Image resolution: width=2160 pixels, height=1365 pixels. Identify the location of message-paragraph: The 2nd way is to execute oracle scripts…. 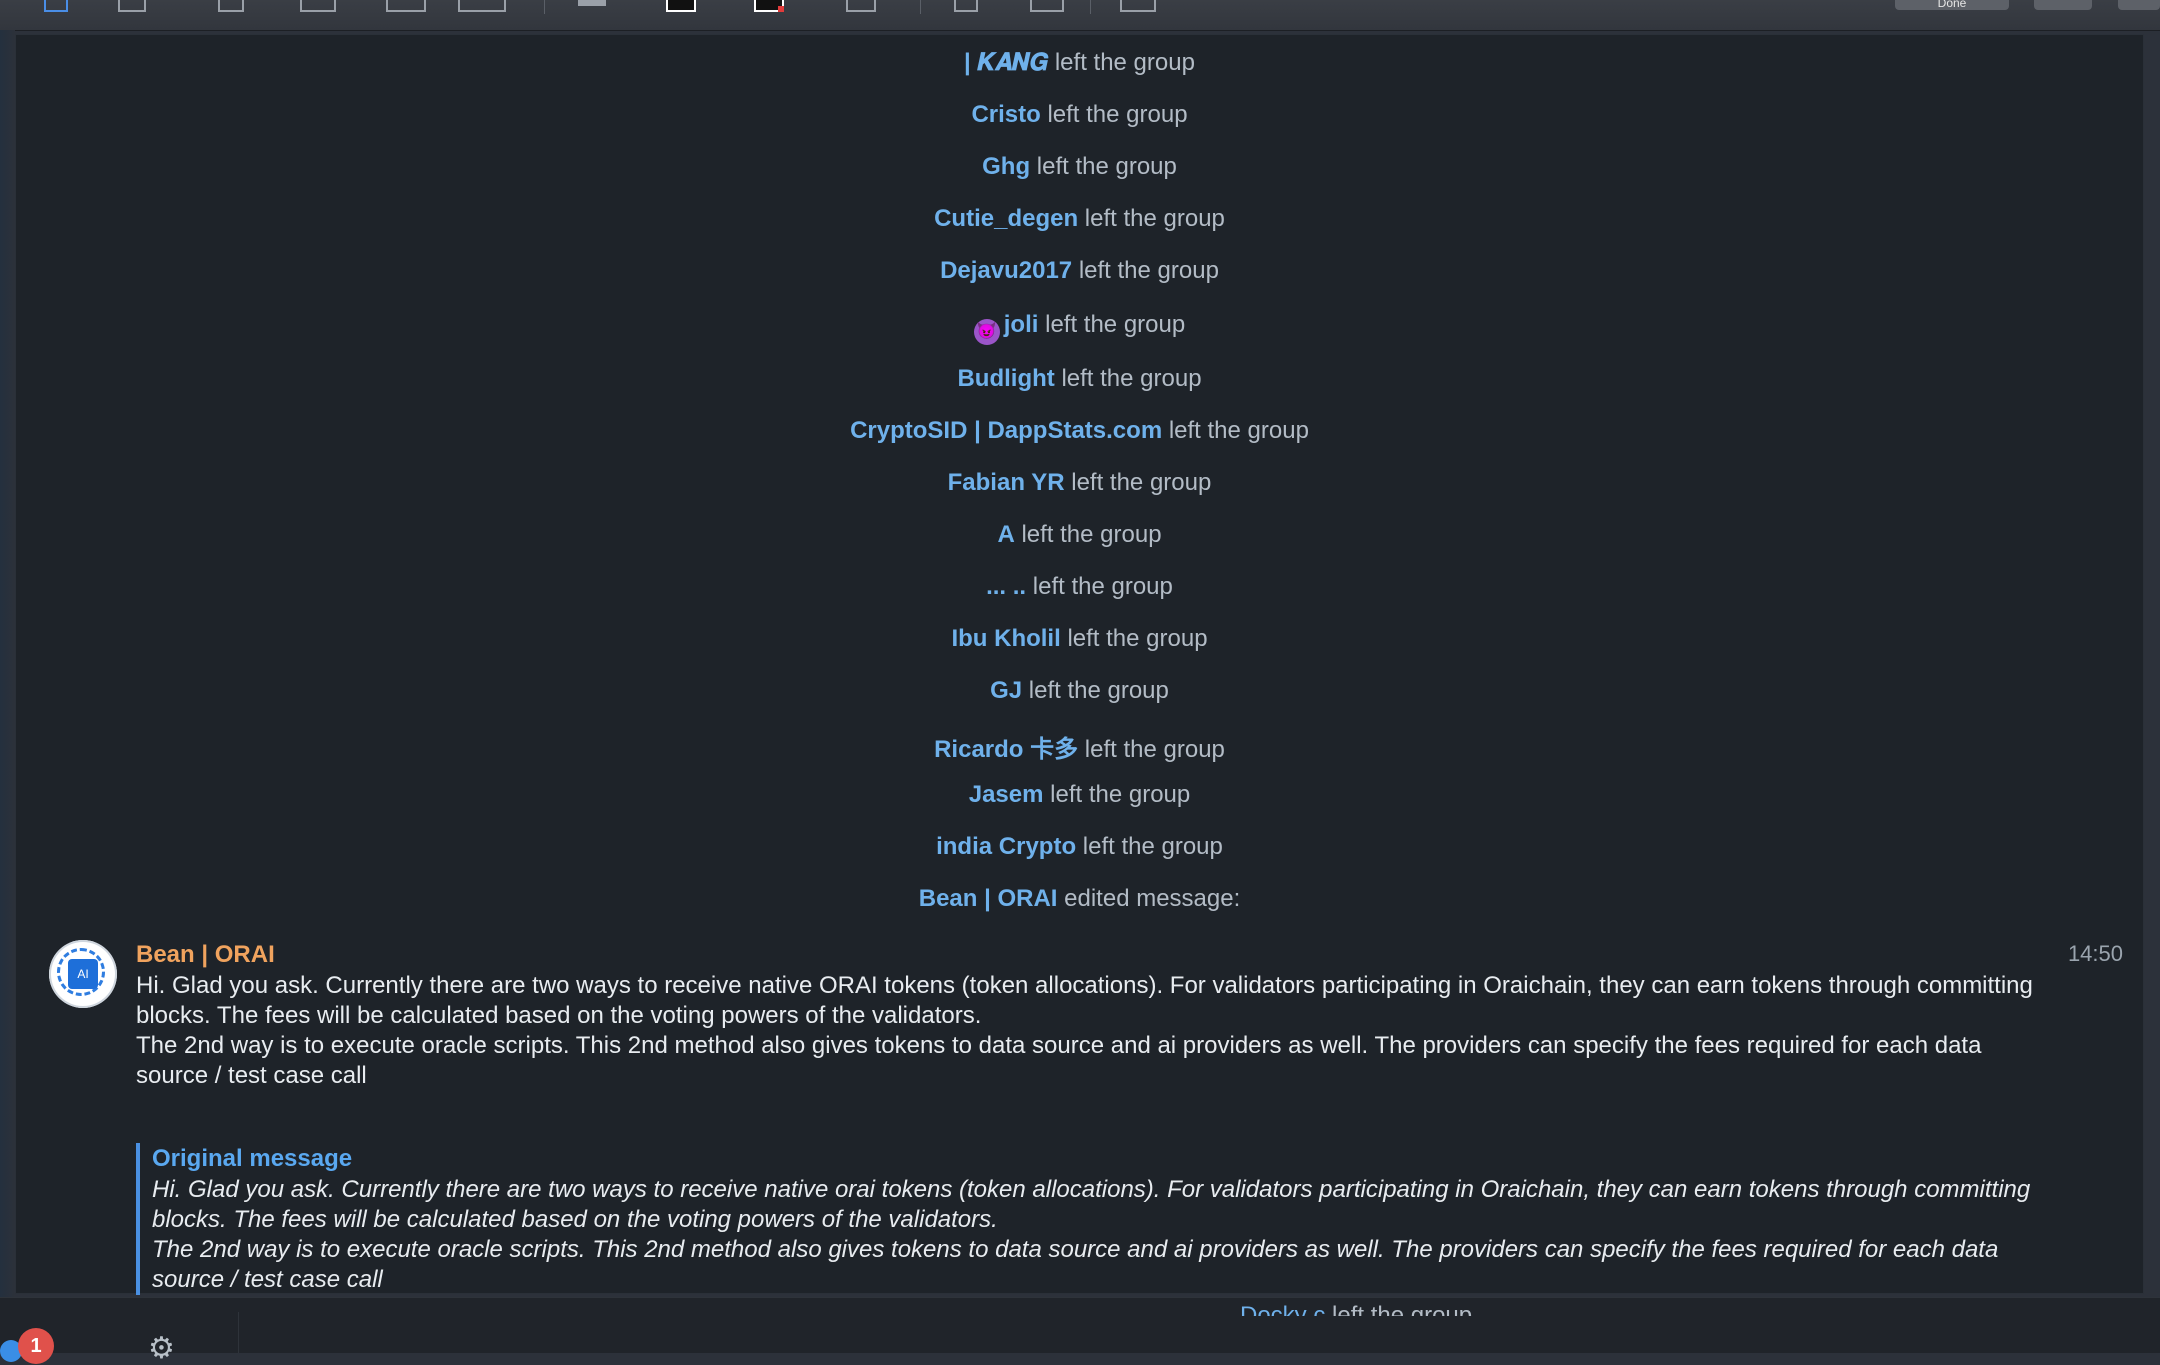
(1059, 1060).